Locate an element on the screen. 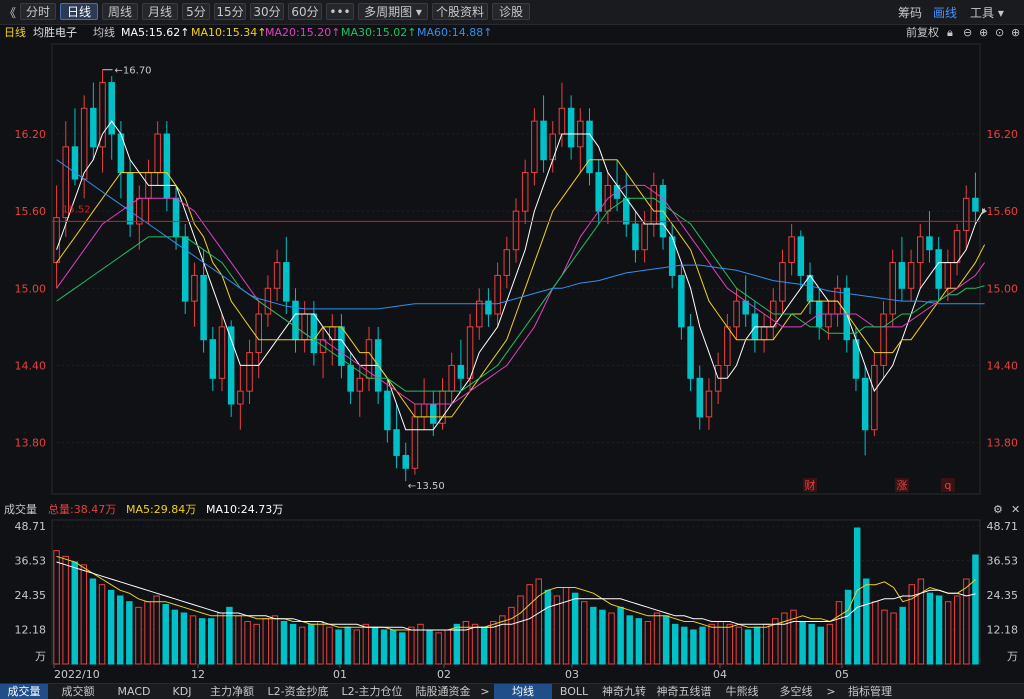 The height and width of the screenshot is (699, 1024). bottom-tab-1: 成交额 is located at coordinates (78, 691).